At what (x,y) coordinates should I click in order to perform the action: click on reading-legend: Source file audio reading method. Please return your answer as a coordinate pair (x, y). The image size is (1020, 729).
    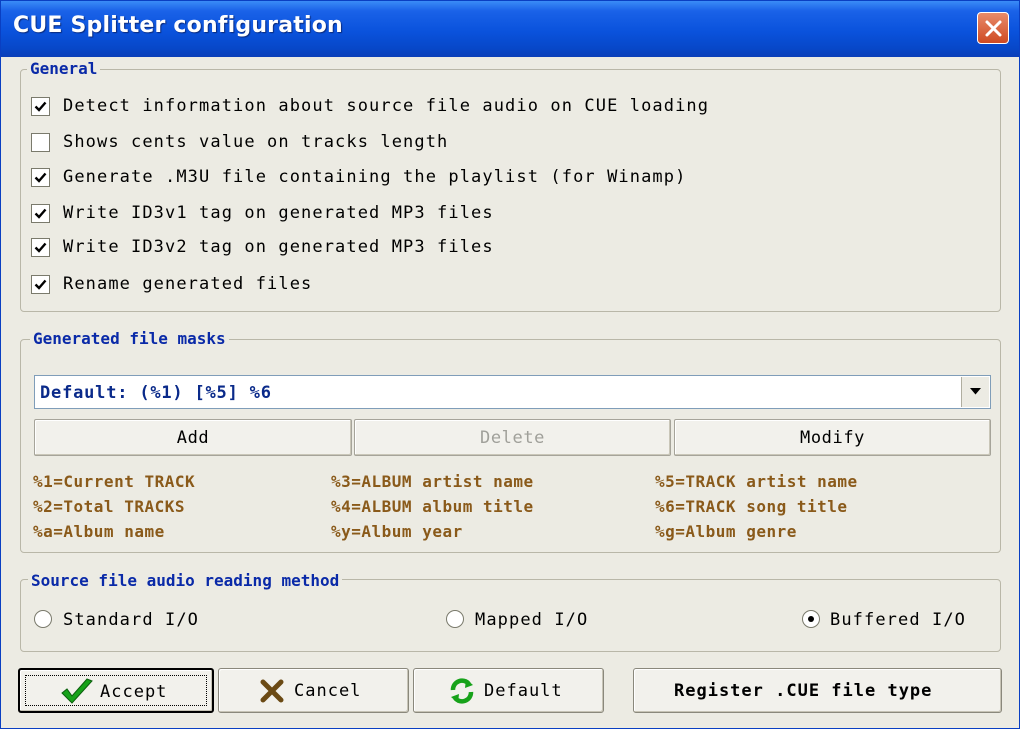
    Looking at the image, I should click on (185, 580).